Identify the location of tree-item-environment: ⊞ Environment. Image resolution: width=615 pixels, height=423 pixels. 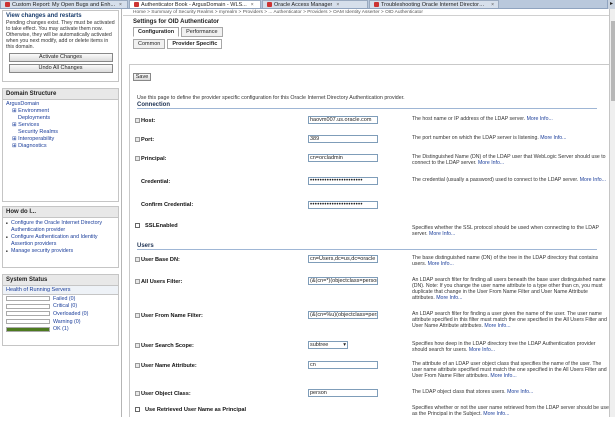
(60, 111).